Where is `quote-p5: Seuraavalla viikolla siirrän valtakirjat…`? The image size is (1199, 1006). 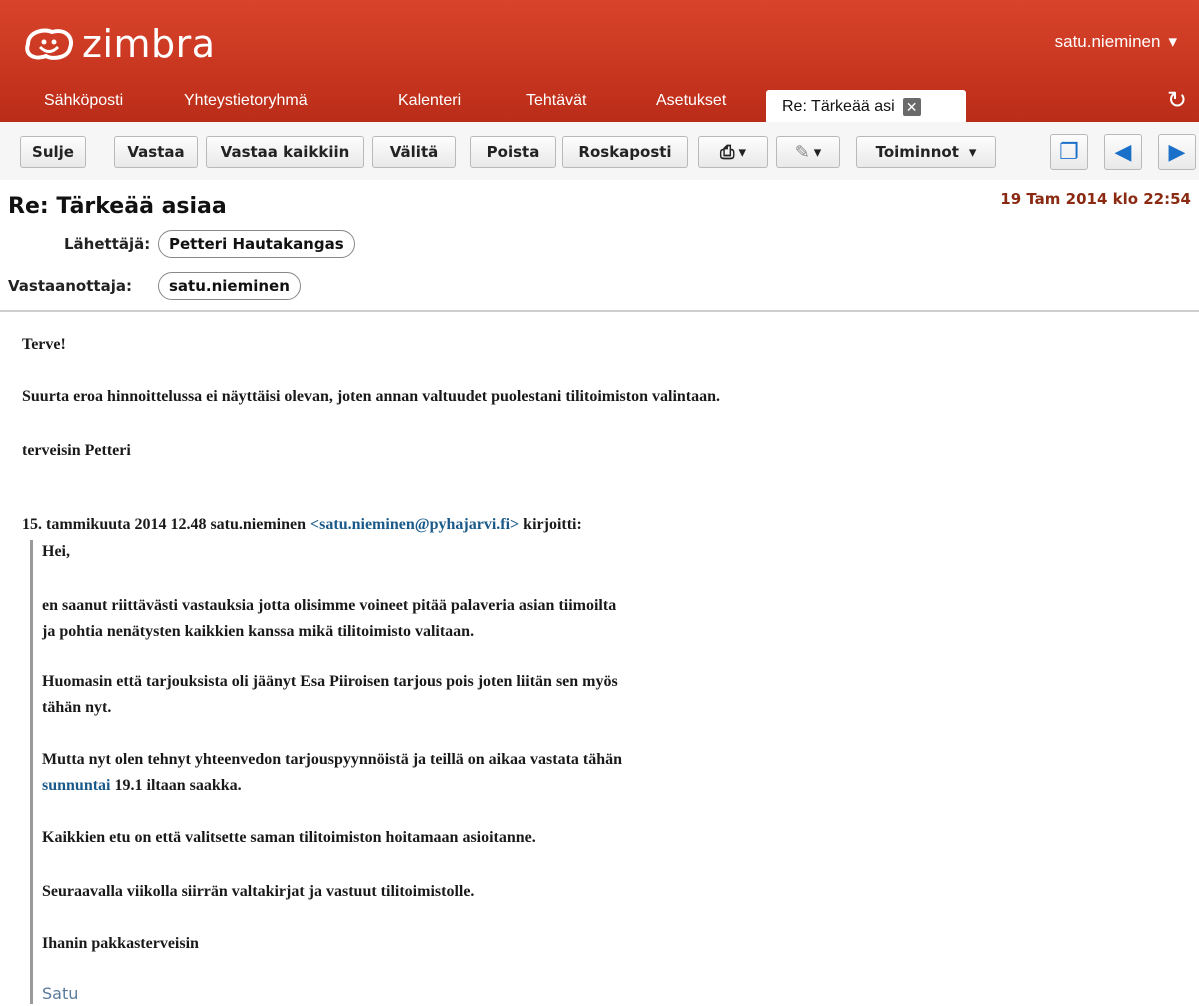
quote-p5: Seuraavalla viikolla siirrän valtakirjat… is located at coordinates (258, 891).